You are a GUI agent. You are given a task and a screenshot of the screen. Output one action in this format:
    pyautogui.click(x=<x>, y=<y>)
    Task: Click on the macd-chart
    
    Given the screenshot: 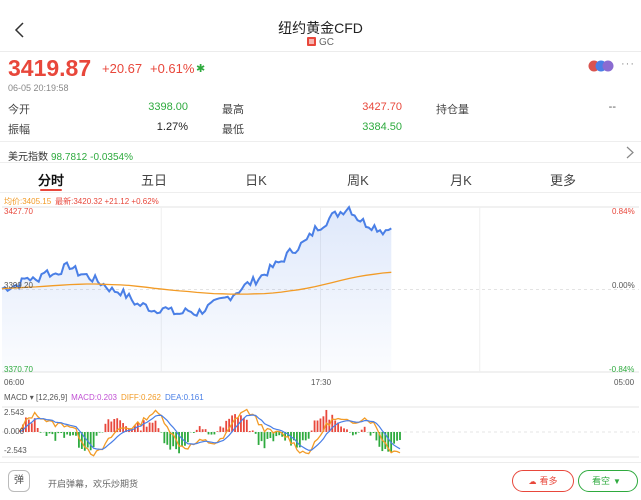 What is the action you would take?
    pyautogui.click(x=320, y=432)
    